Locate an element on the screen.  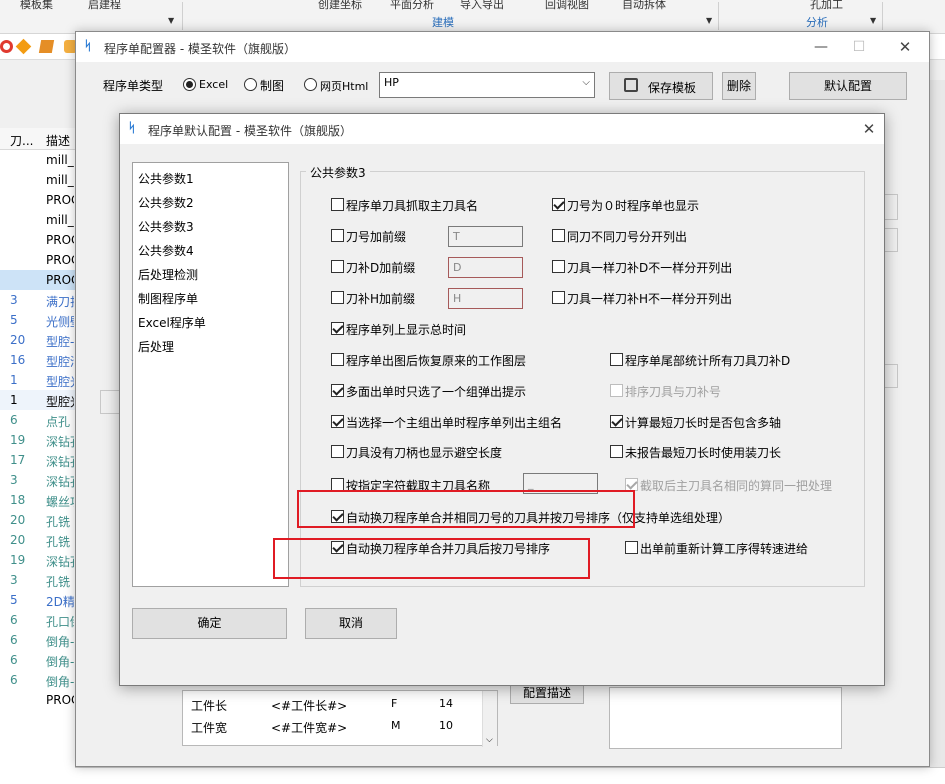
ribbon-item: 平面分析 is located at coordinates (412, 6).